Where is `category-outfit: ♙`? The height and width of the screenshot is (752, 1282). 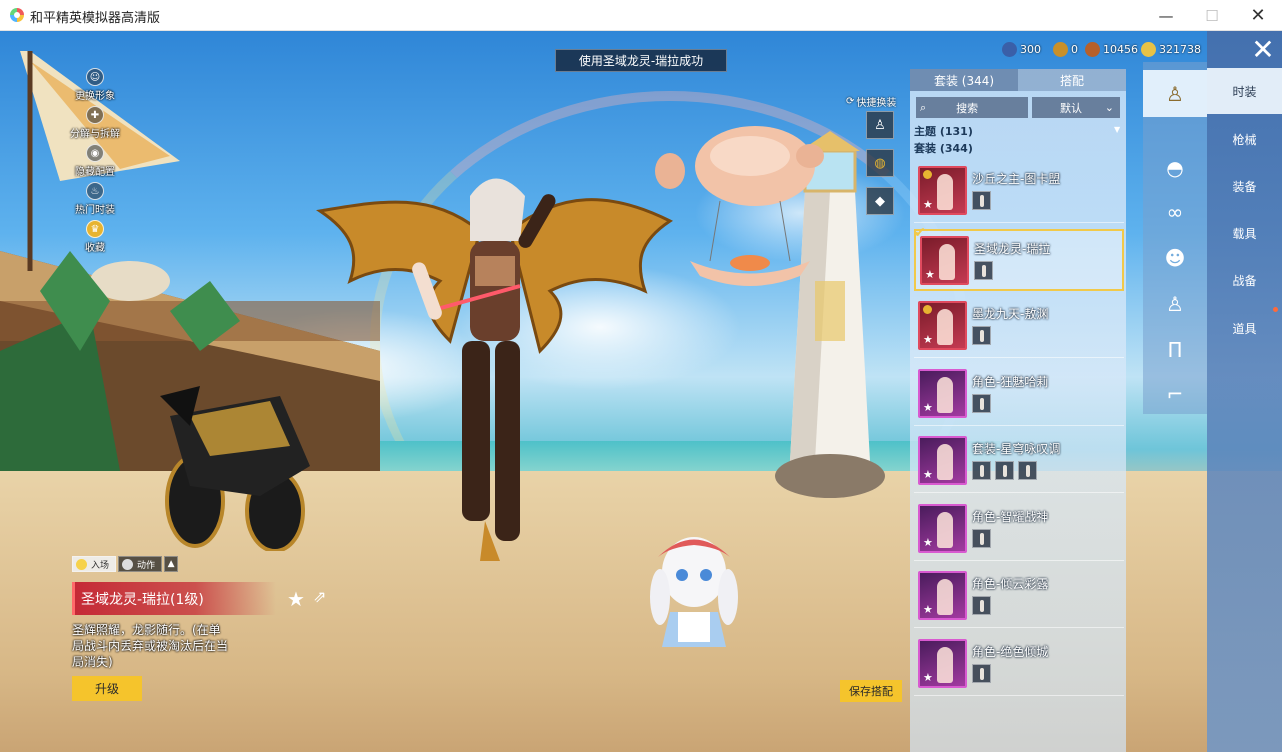 category-outfit: ♙ is located at coordinates (1175, 93).